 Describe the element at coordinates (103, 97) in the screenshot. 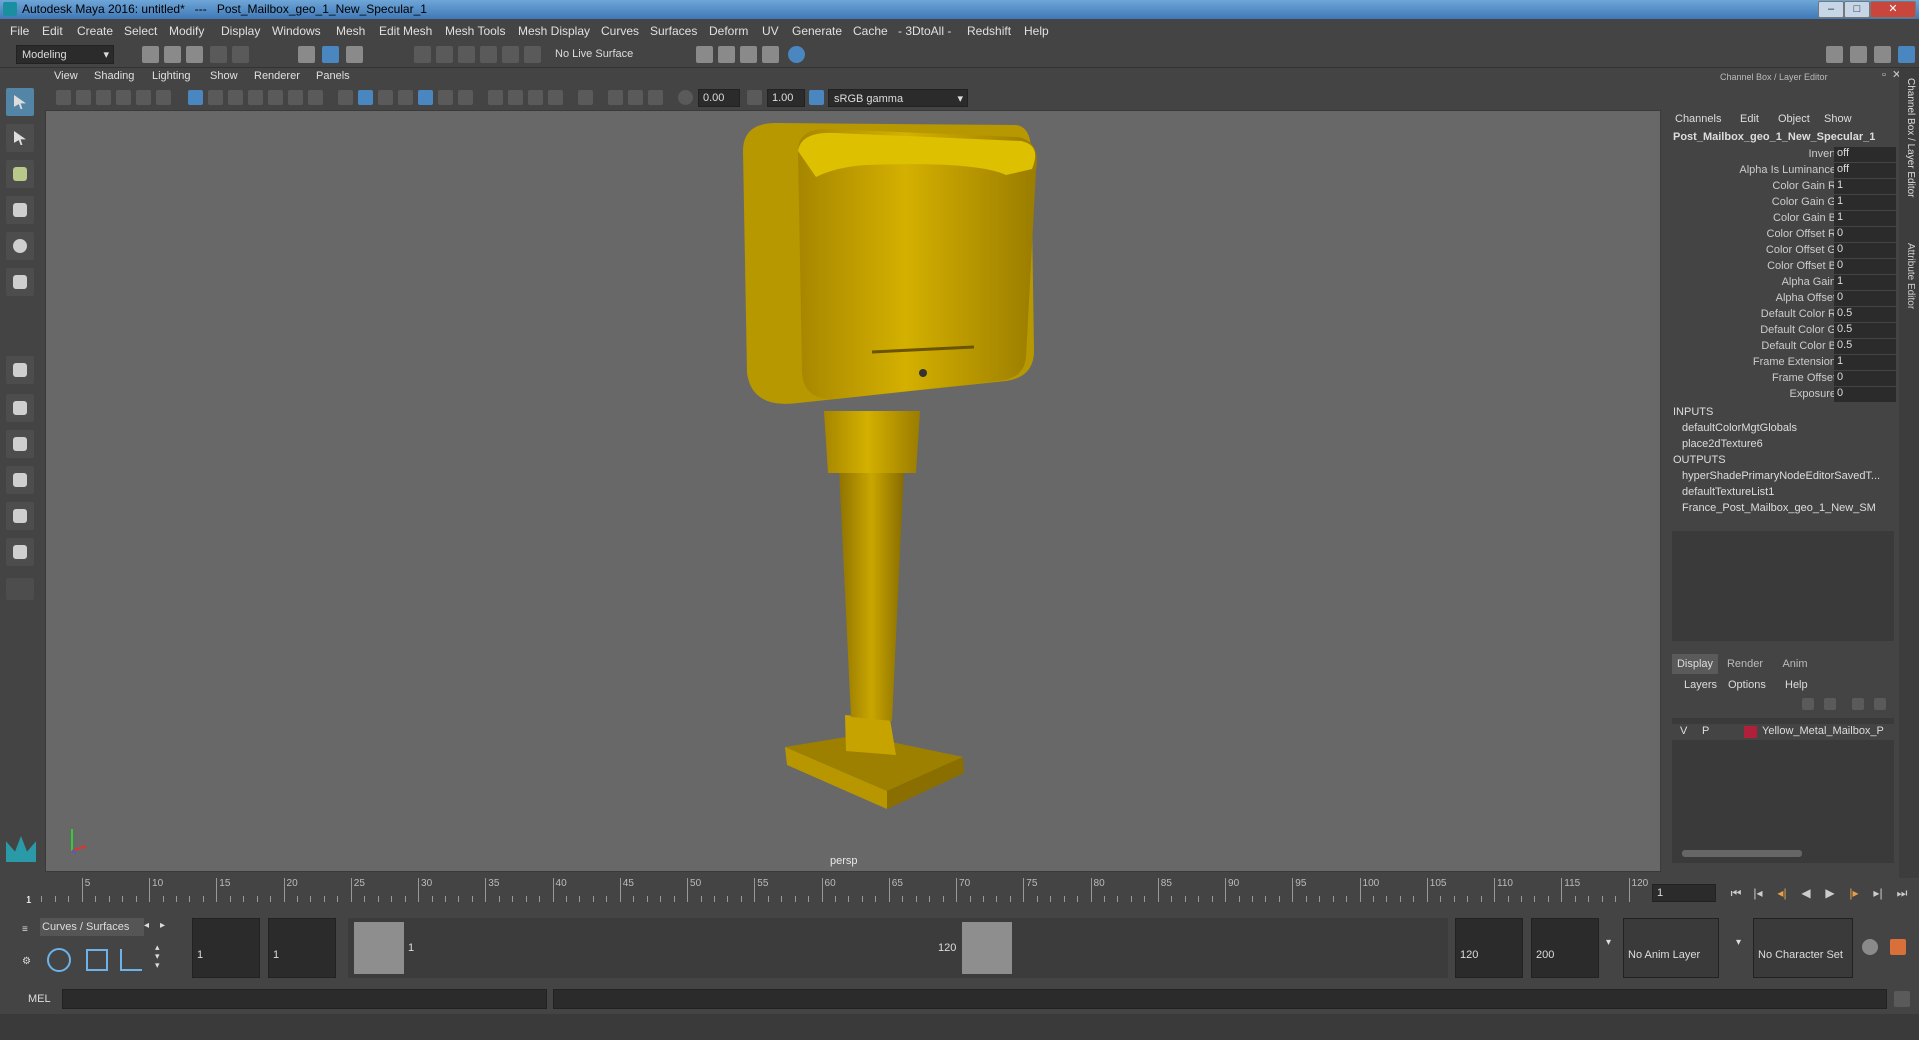

I see `bookmark-icon` at that location.